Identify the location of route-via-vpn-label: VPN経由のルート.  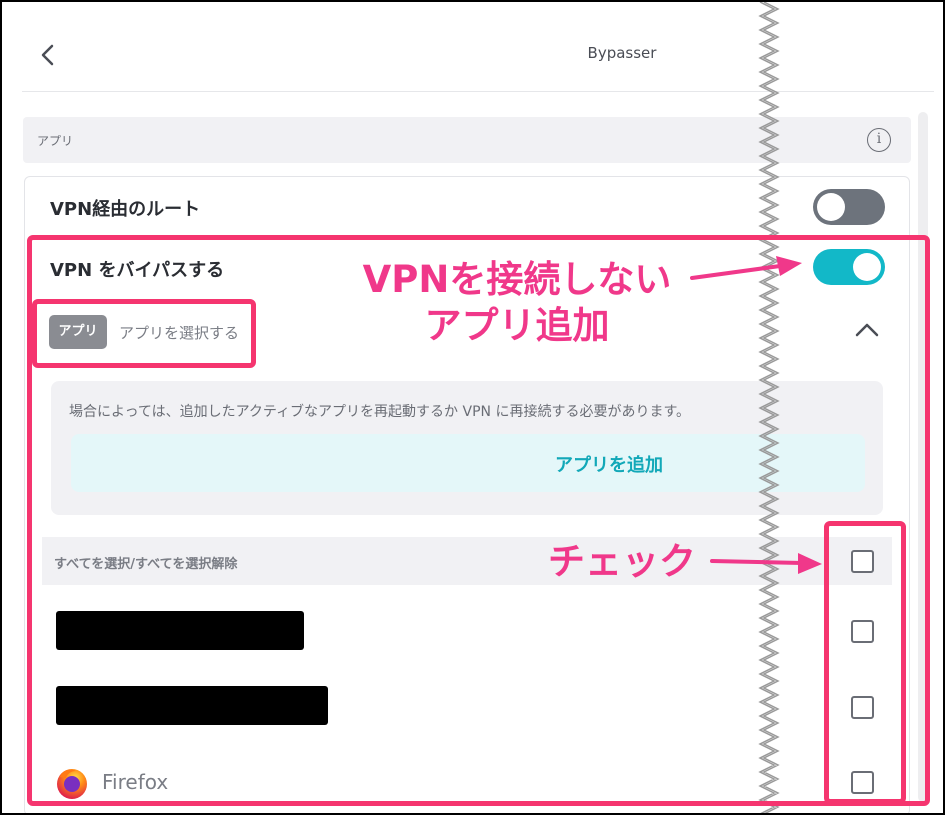
(125, 209).